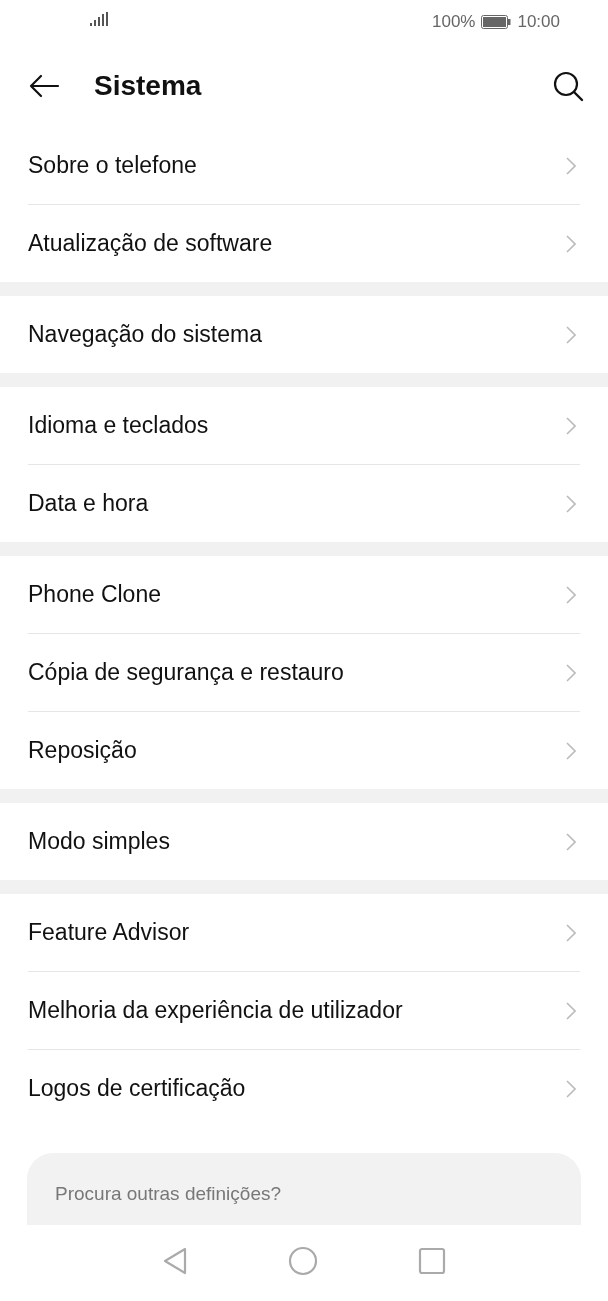  I want to click on signal-icon, so click(99, 19).